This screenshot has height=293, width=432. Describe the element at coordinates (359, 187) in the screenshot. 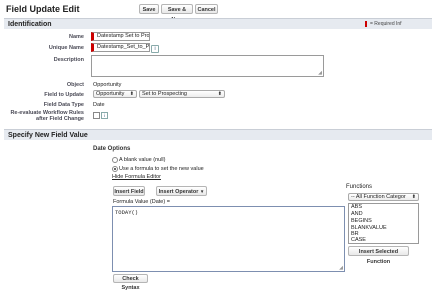

I see `functions-title: Functions` at that location.